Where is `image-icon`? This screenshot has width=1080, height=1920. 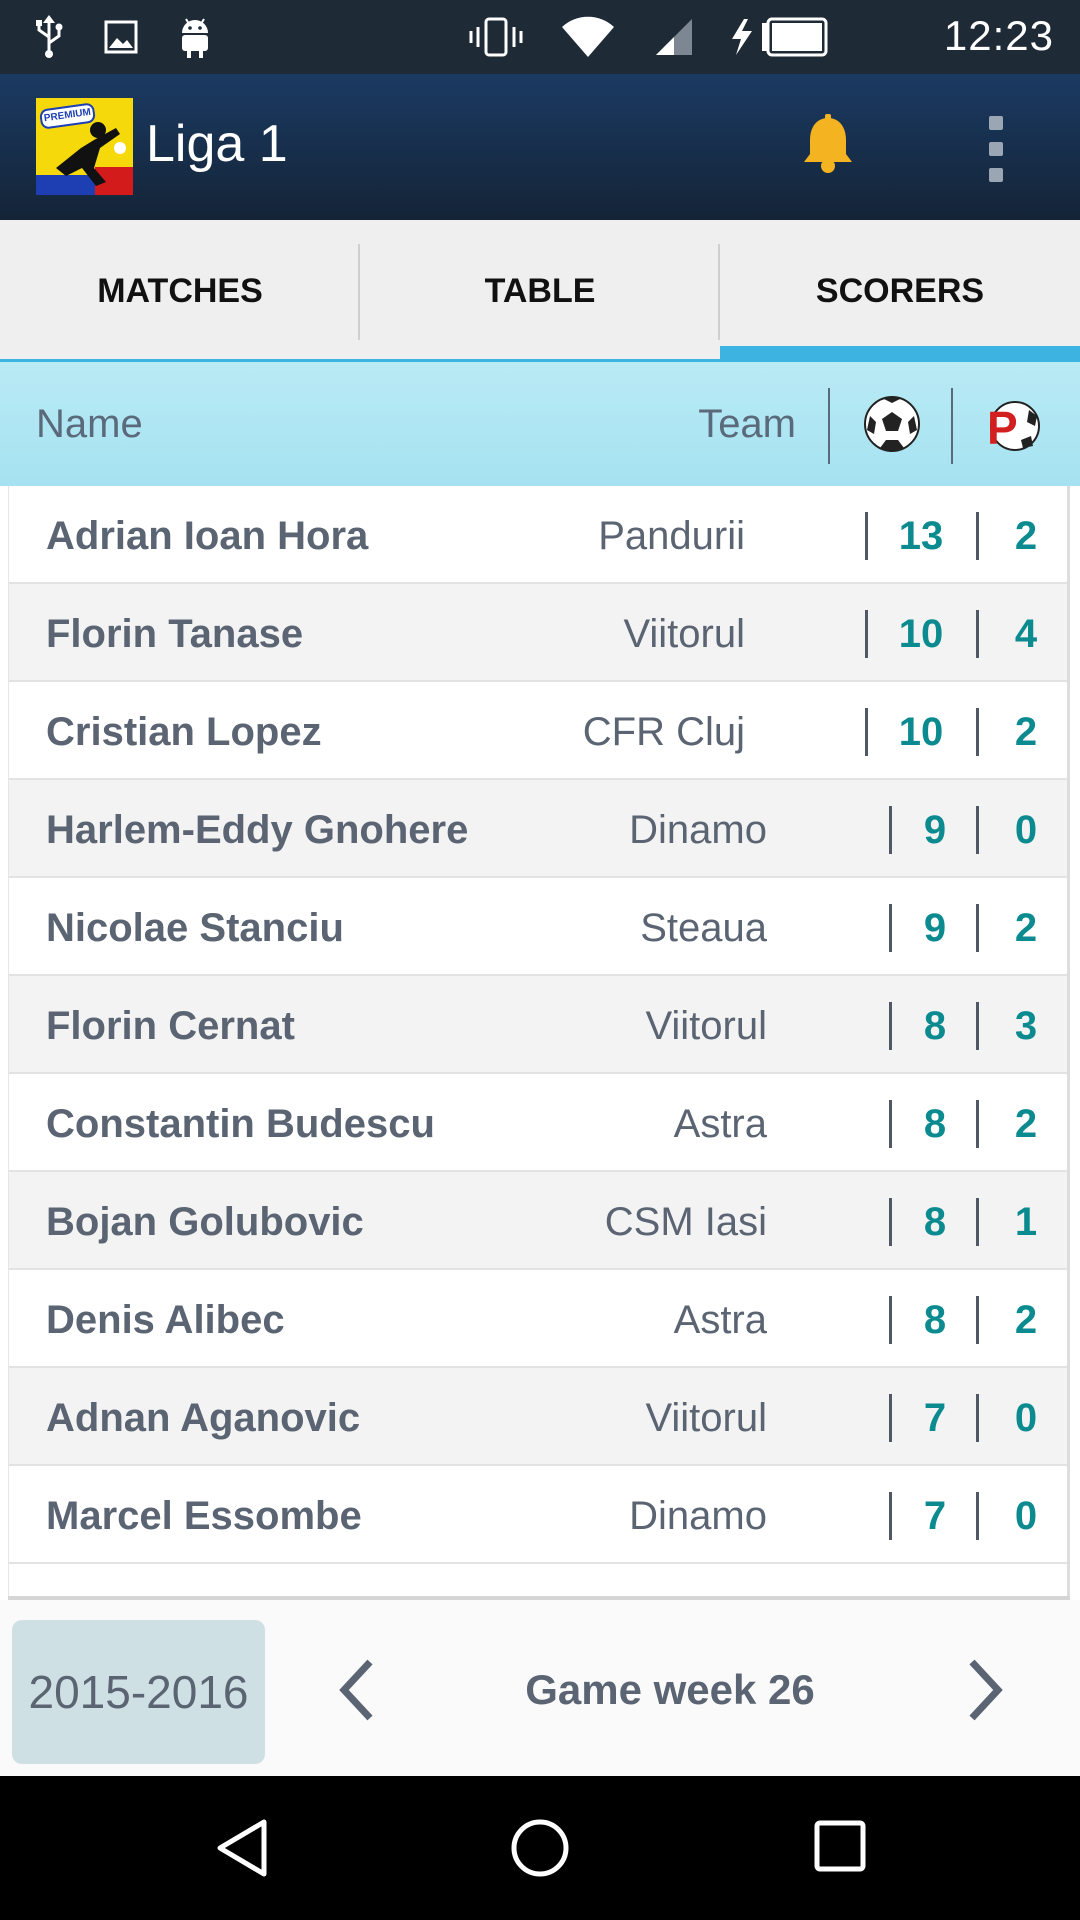
image-icon is located at coordinates (121, 37).